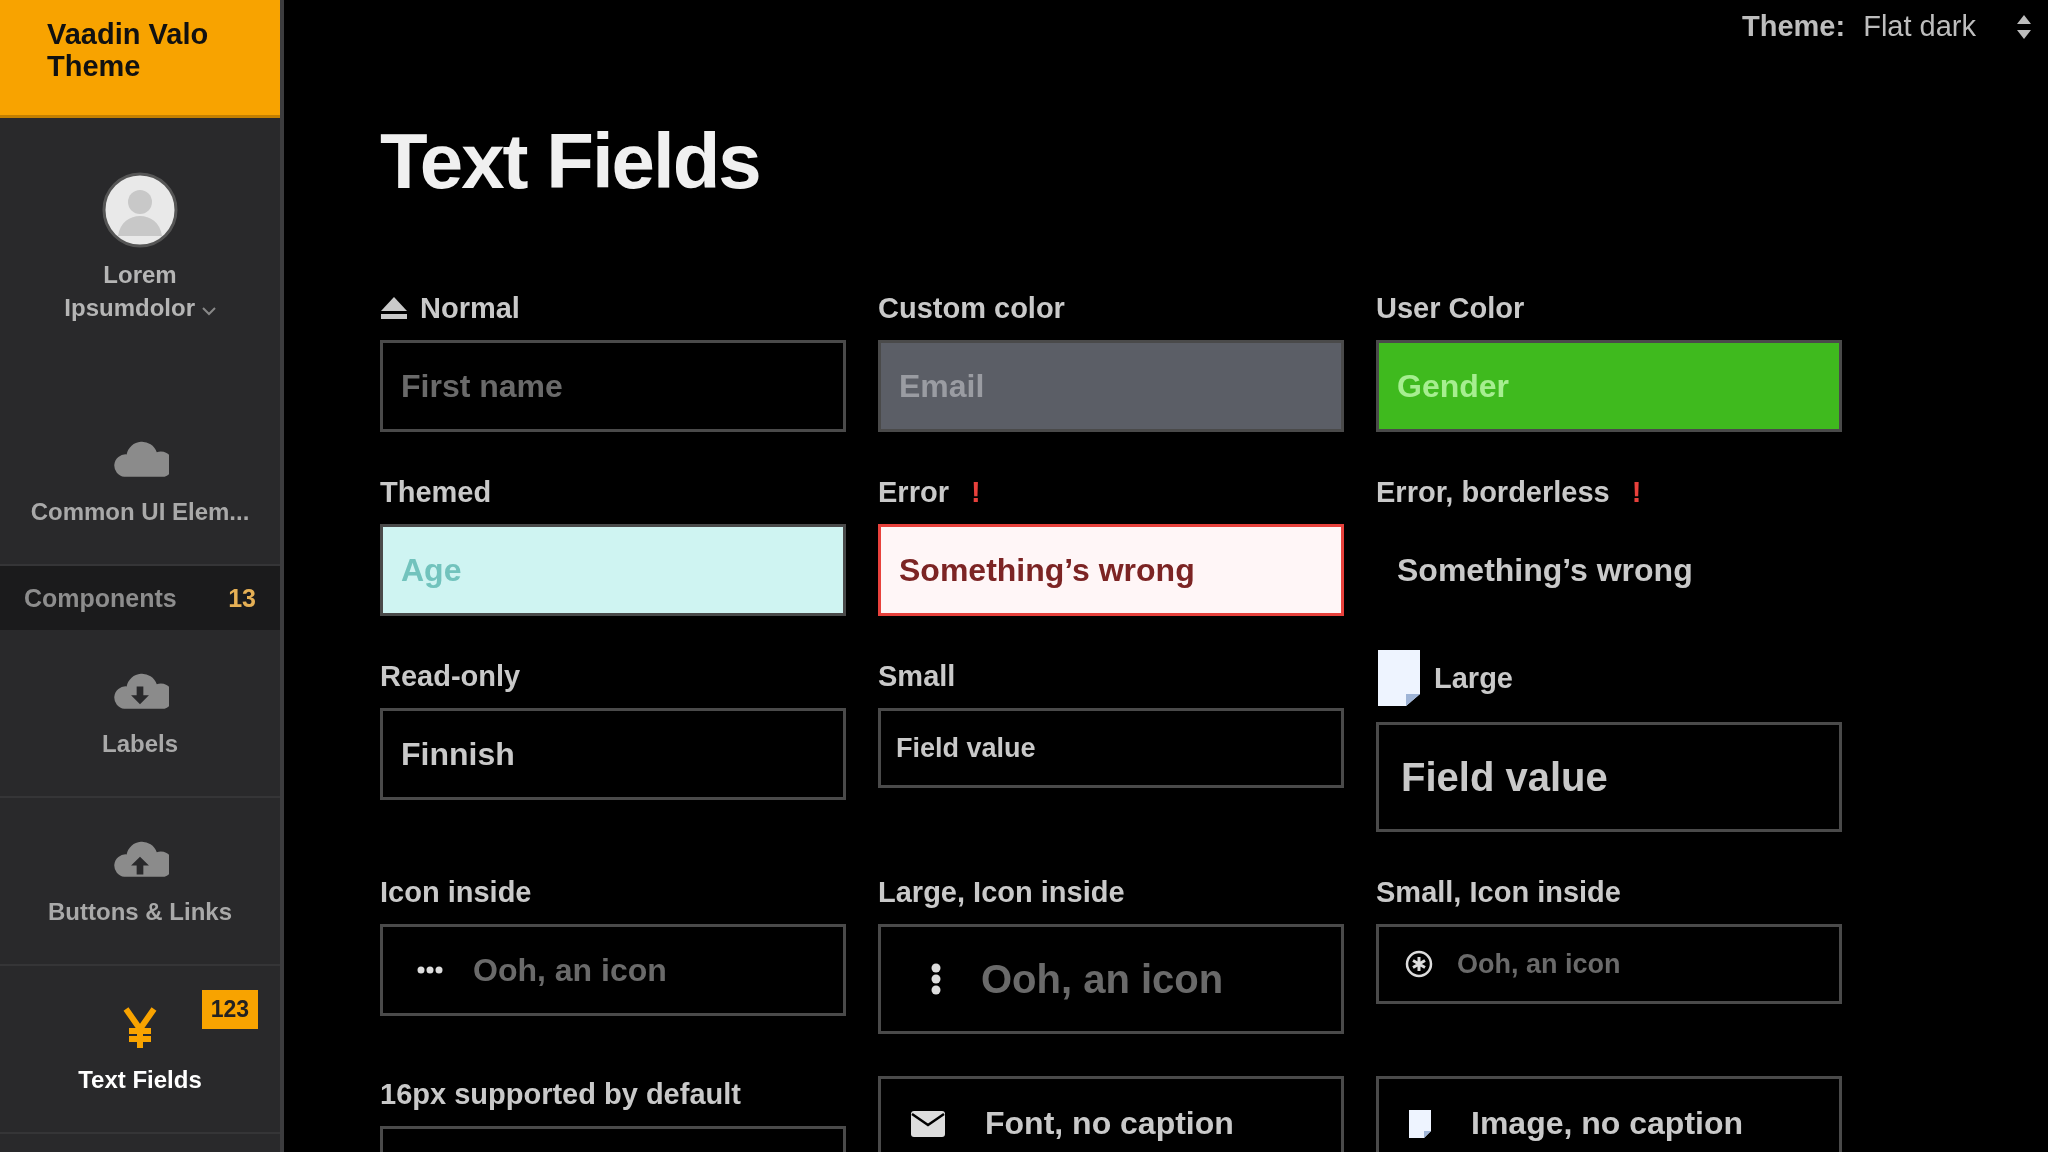 The height and width of the screenshot is (1152, 2048). What do you see at coordinates (570, 161) in the screenshot?
I see `page-title: Text Fields` at bounding box center [570, 161].